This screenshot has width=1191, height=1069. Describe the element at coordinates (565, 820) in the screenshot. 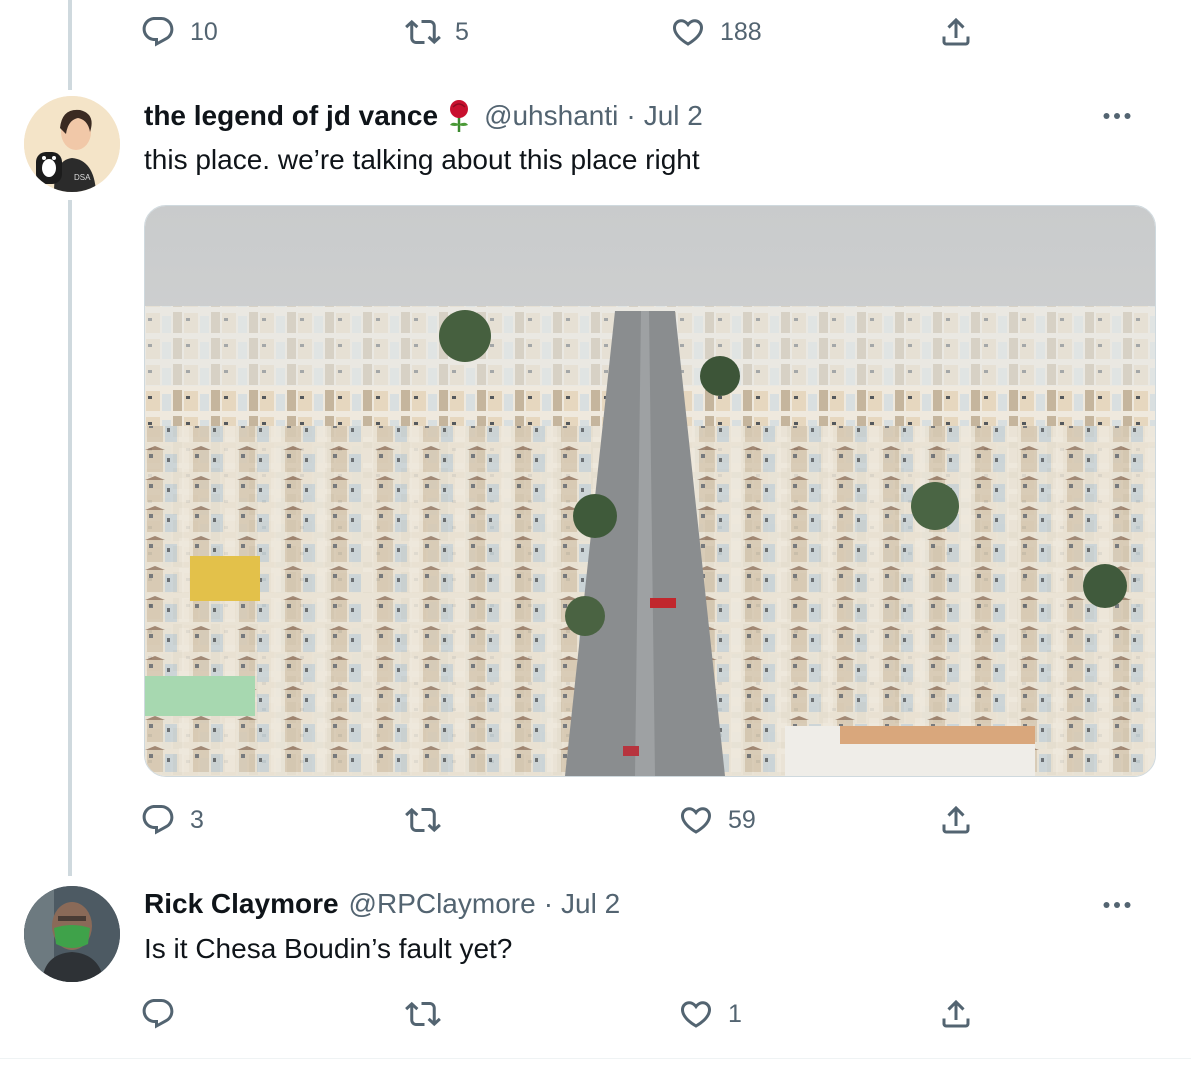

I see `tweet1-action-bar: 3 59` at that location.